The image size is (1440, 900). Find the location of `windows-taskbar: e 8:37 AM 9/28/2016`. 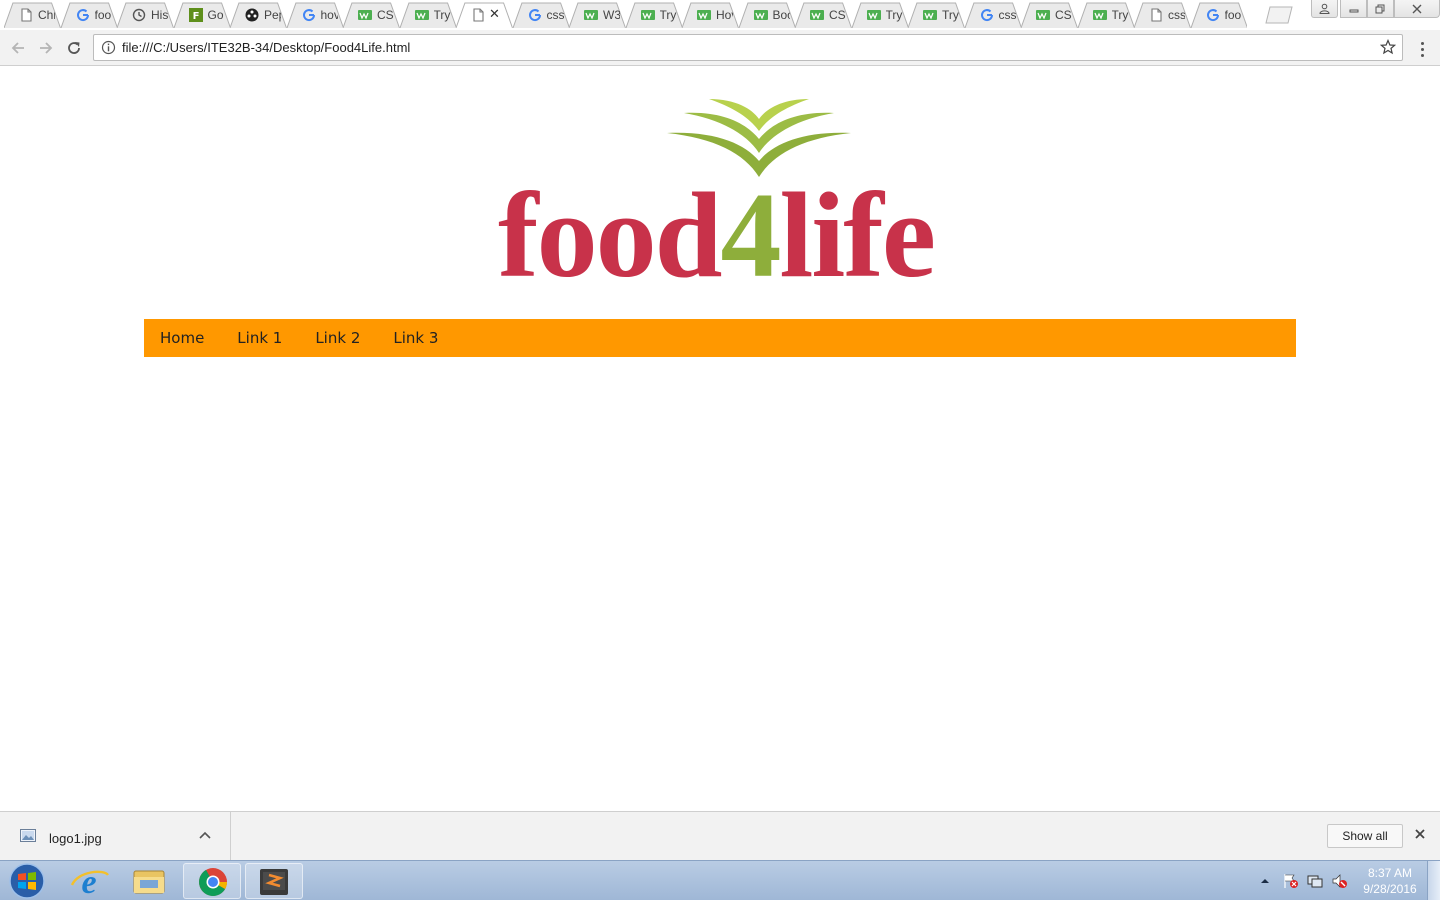

windows-taskbar: e 8:37 AM 9/28/2016 is located at coordinates (720, 880).